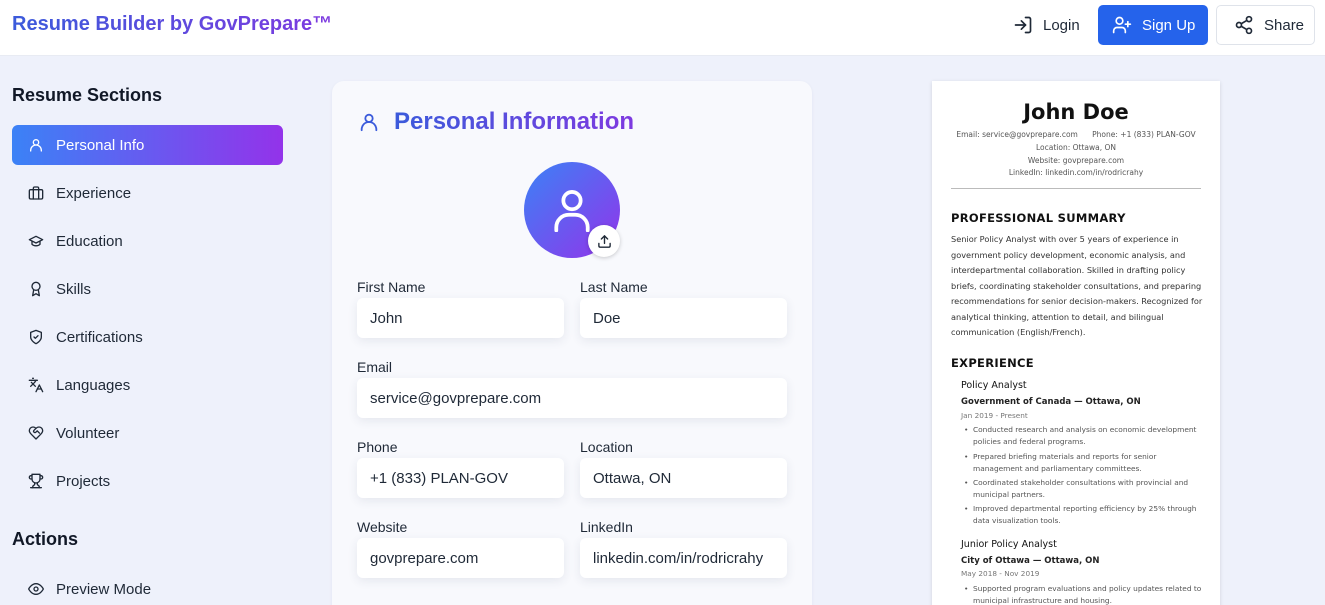 Image resolution: width=1325 pixels, height=605 pixels. I want to click on login-button: Login, so click(1045, 25).